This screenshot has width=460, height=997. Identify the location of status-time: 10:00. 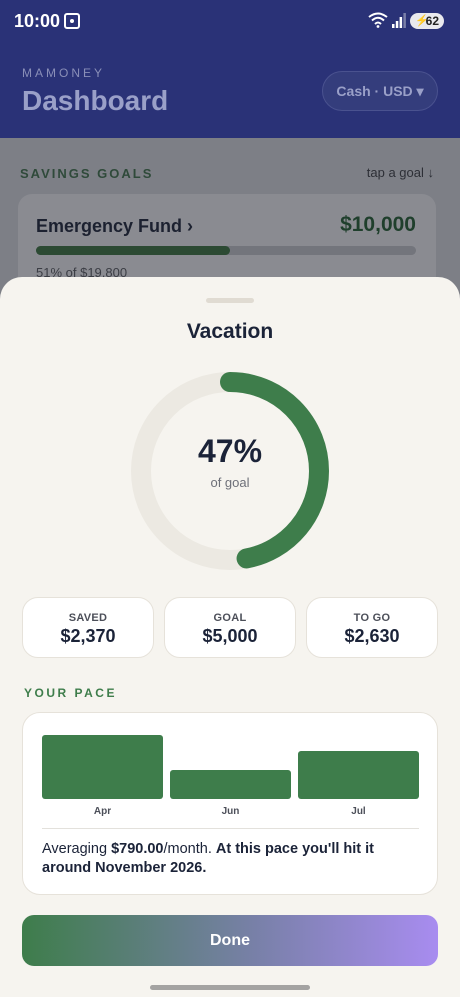
(37, 21).